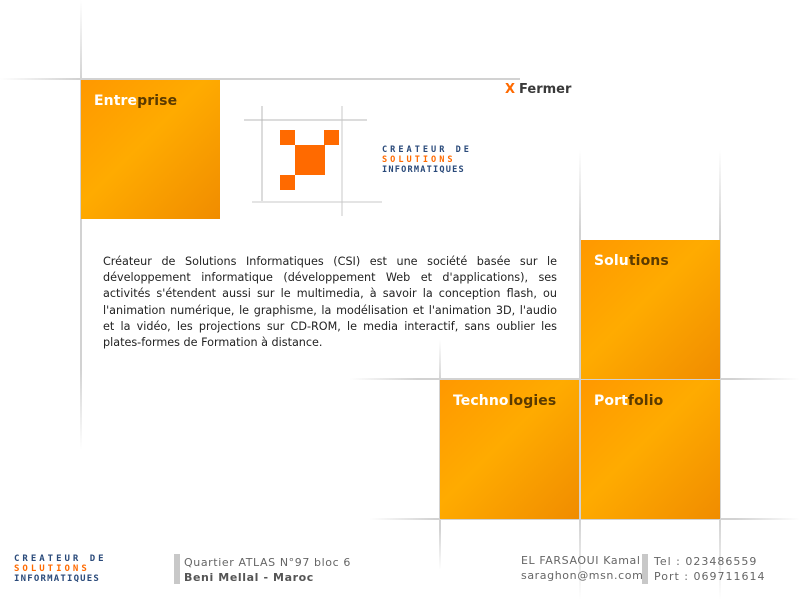 This screenshot has width=800, height=600. I want to click on contact-email: saraghon@msn.com, so click(582, 575).